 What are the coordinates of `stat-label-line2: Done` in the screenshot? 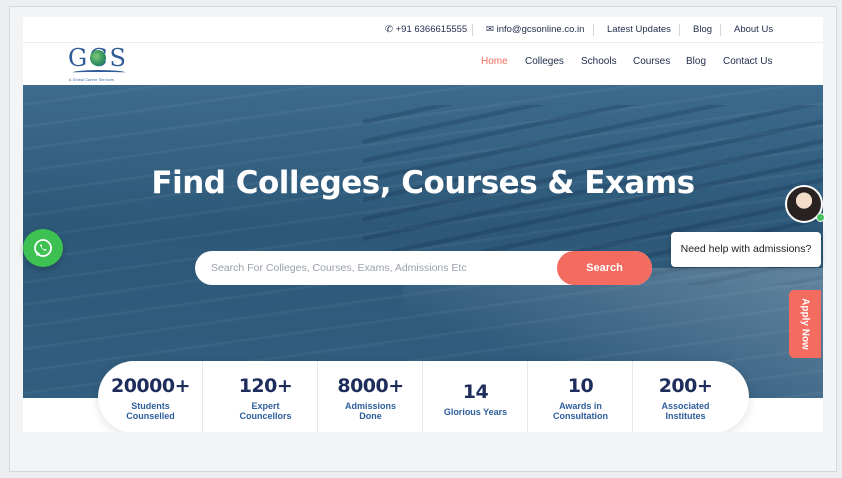 It's located at (370, 416).